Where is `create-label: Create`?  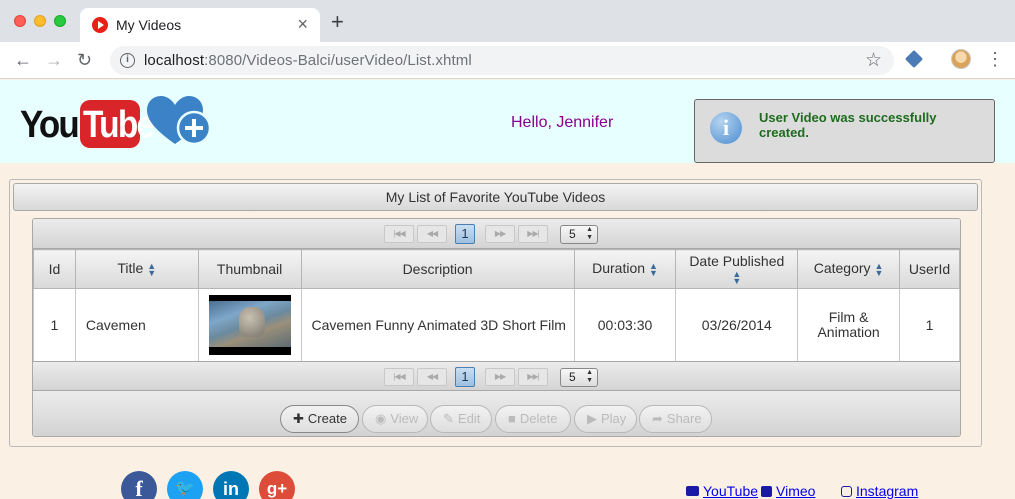
create-label: Create is located at coordinates (327, 418).